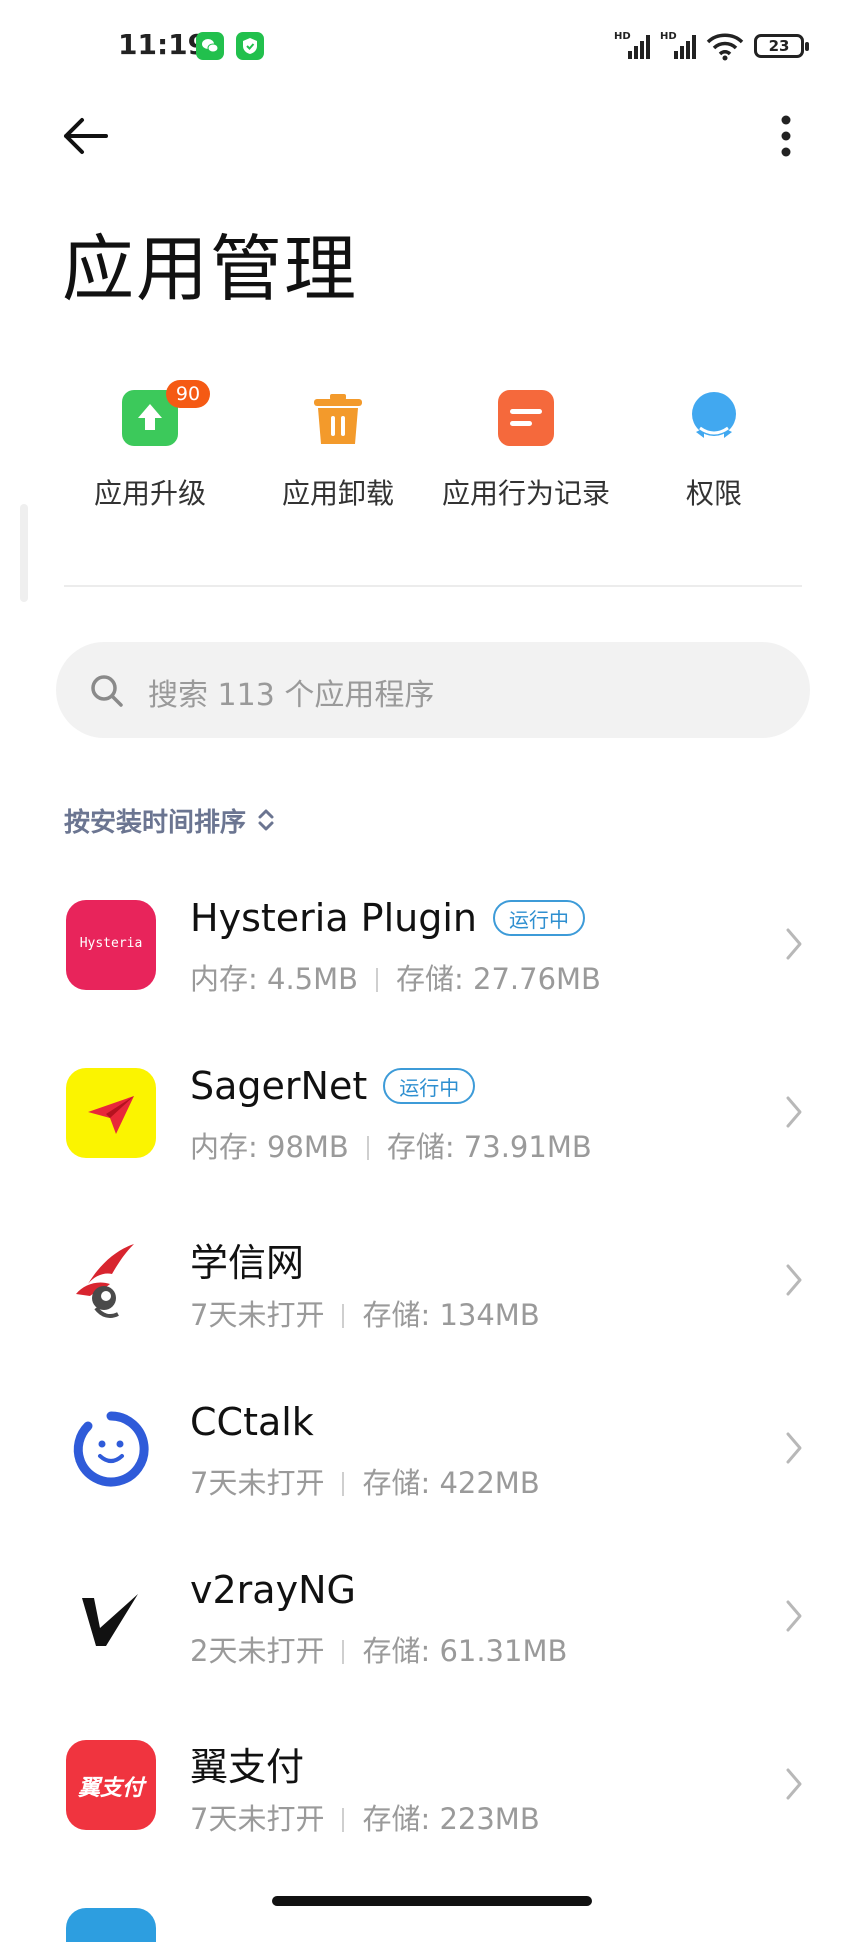  What do you see at coordinates (163, 44) in the screenshot?
I see `status-time: 11:19` at bounding box center [163, 44].